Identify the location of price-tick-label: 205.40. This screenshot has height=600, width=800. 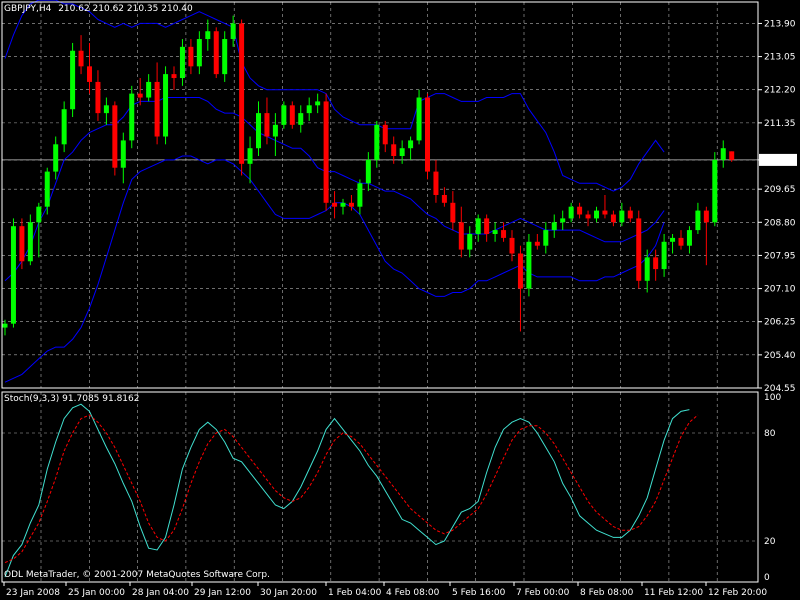
(780, 356).